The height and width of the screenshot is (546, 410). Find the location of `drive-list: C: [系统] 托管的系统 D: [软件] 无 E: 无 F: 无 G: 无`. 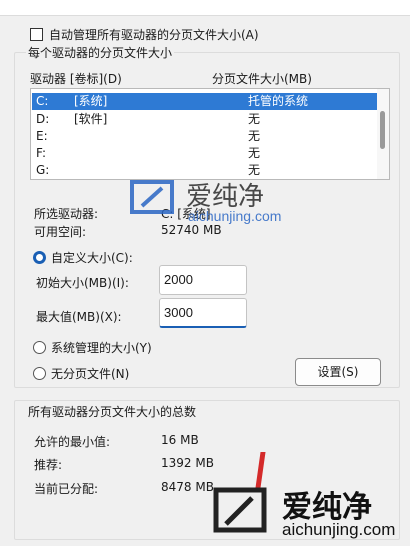

drive-list: C: [系统] 托管的系统 D: [软件] 无 E: 无 F: 无 G: 无 is located at coordinates (210, 134).